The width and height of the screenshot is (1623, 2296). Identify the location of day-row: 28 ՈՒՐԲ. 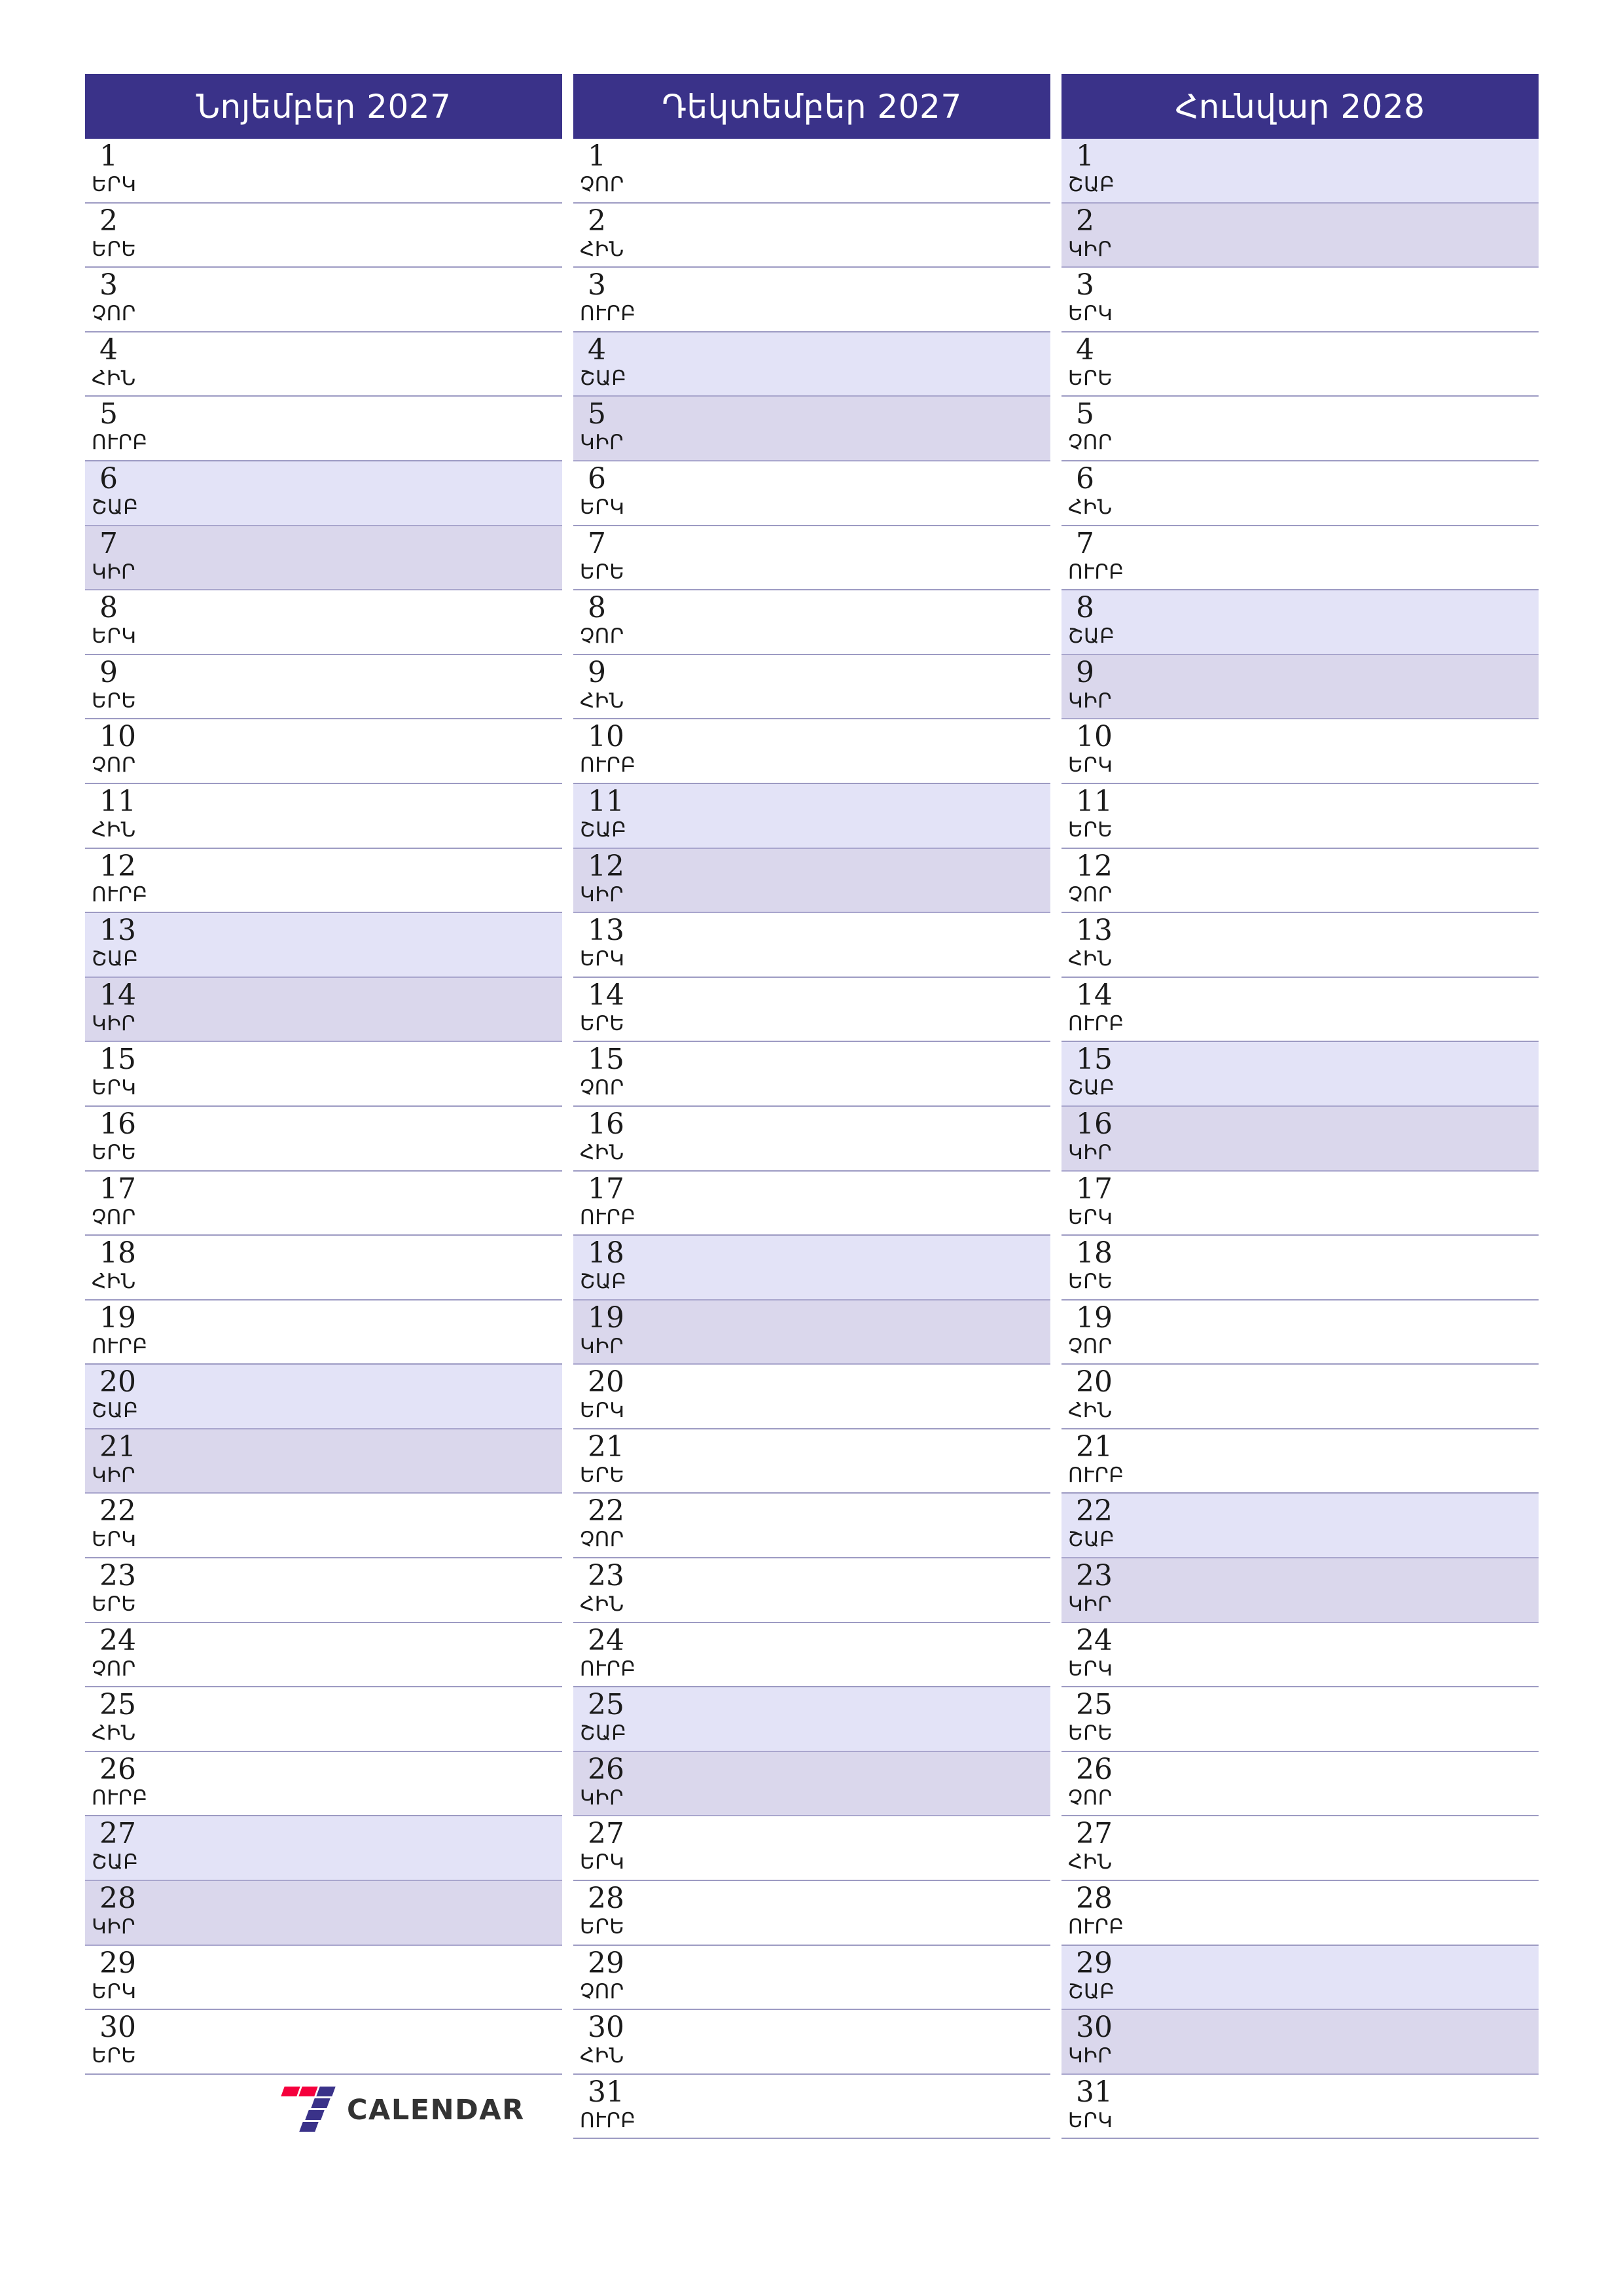
(1300, 1913).